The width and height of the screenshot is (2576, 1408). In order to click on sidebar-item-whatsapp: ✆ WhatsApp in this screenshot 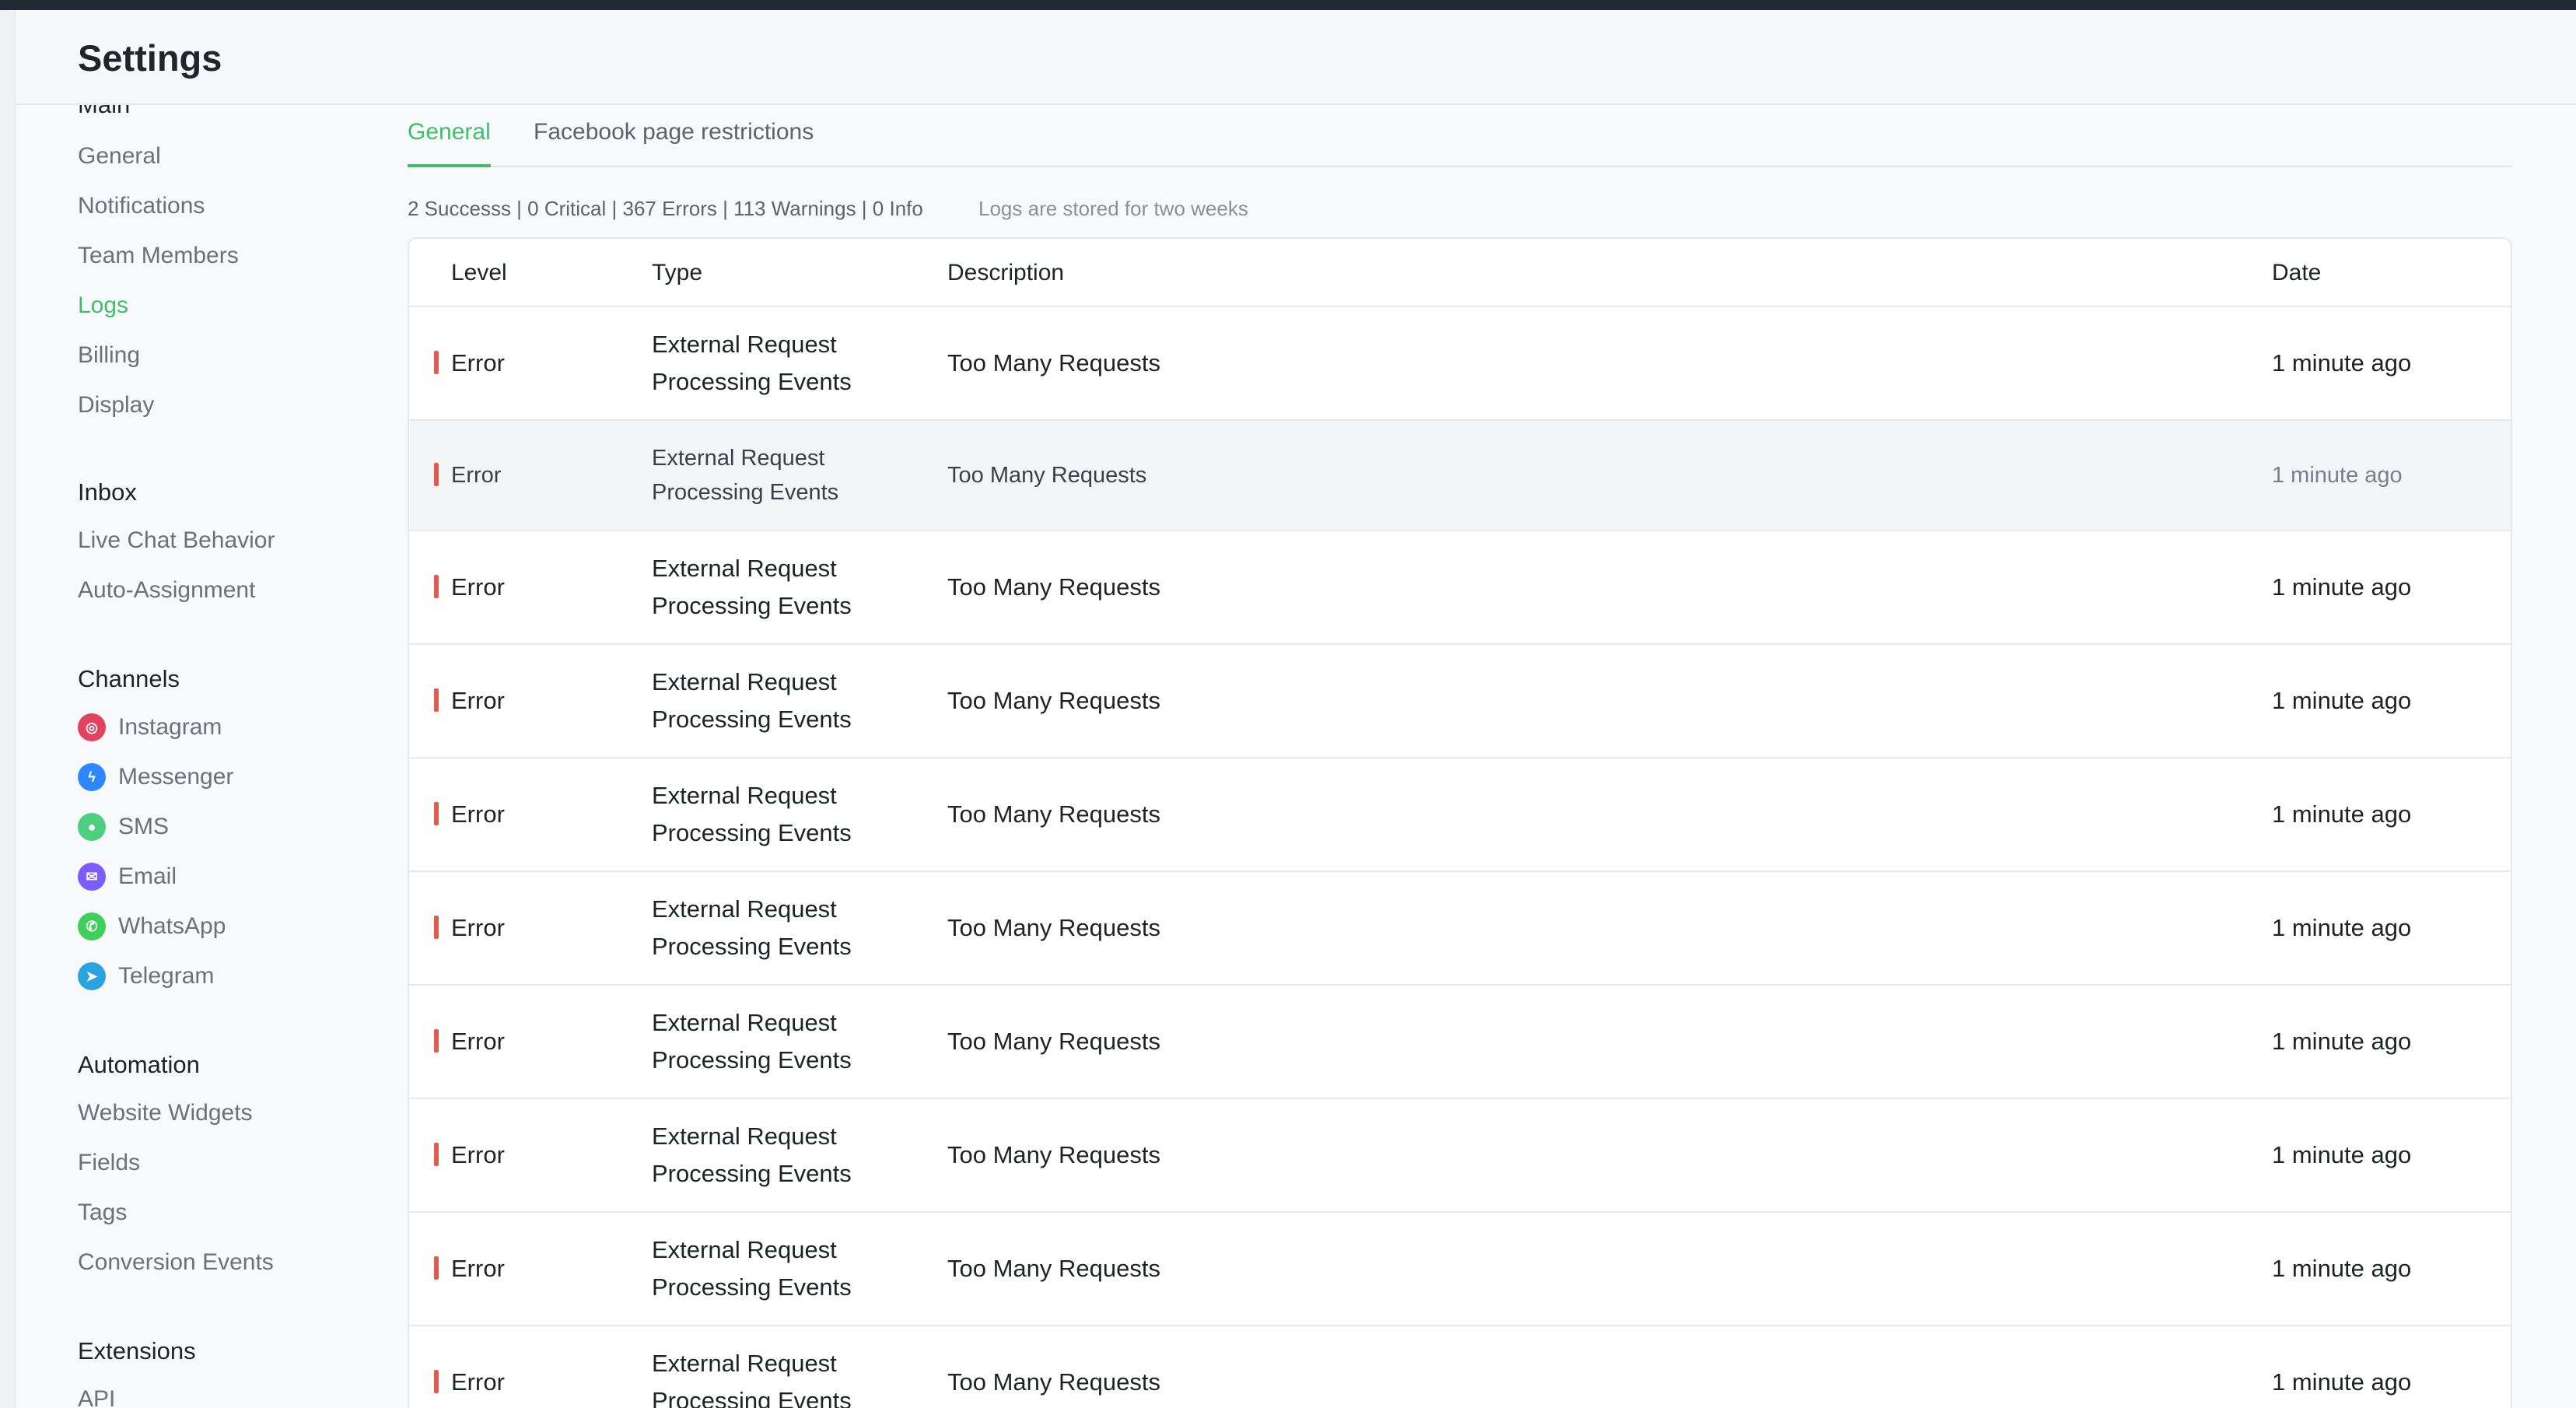, I will do `click(152, 926)`.